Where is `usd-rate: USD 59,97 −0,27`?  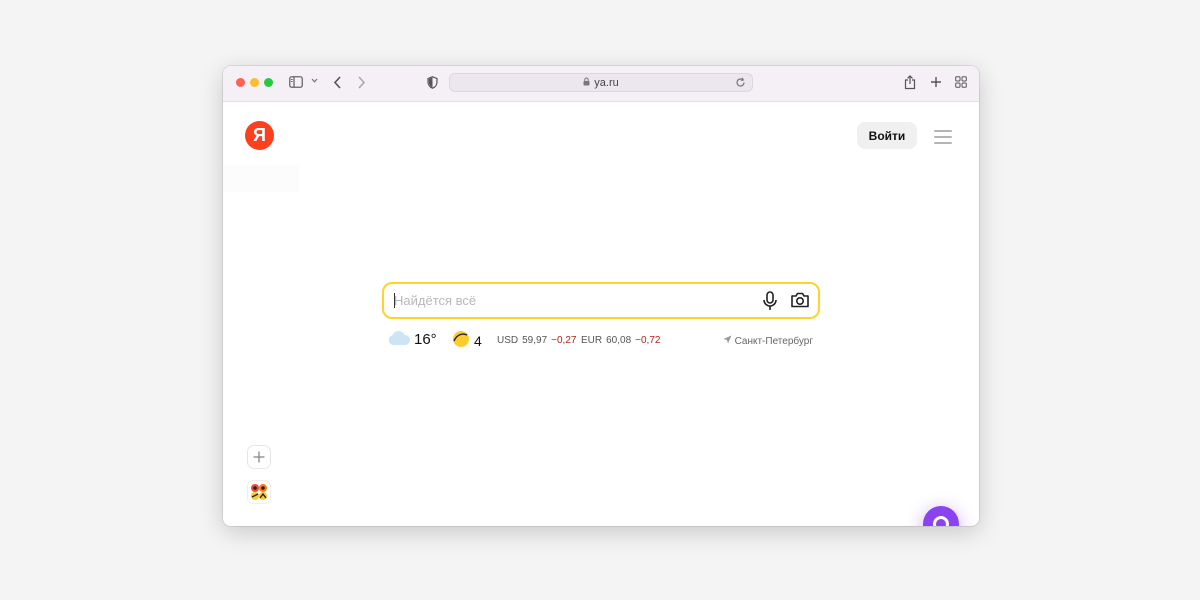 usd-rate: USD 59,97 −0,27 is located at coordinates (536, 340).